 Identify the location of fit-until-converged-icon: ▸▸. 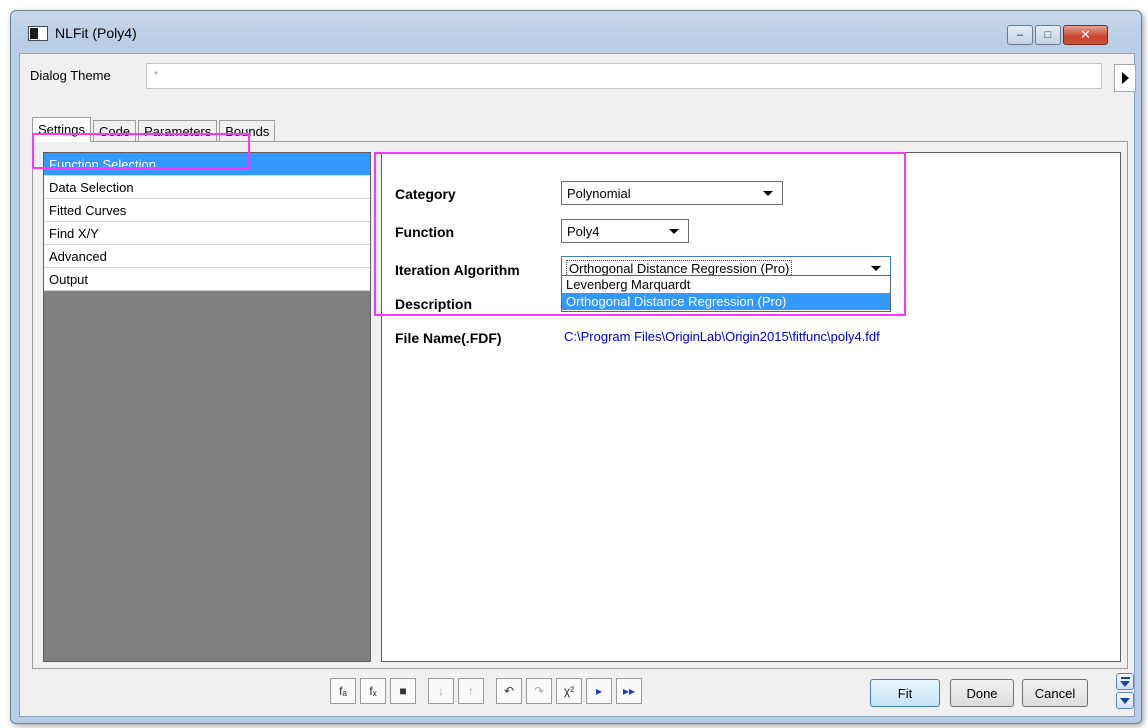
(629, 691).